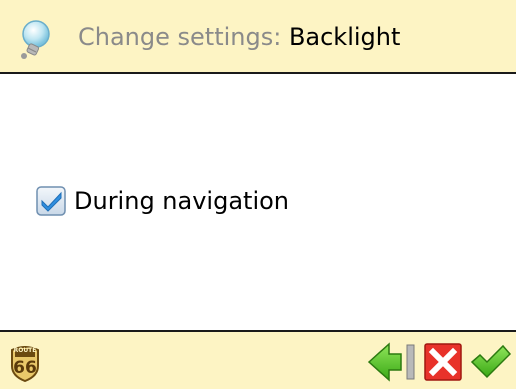  What do you see at coordinates (183, 37) in the screenshot?
I see `title-prefix: Change settings:` at bounding box center [183, 37].